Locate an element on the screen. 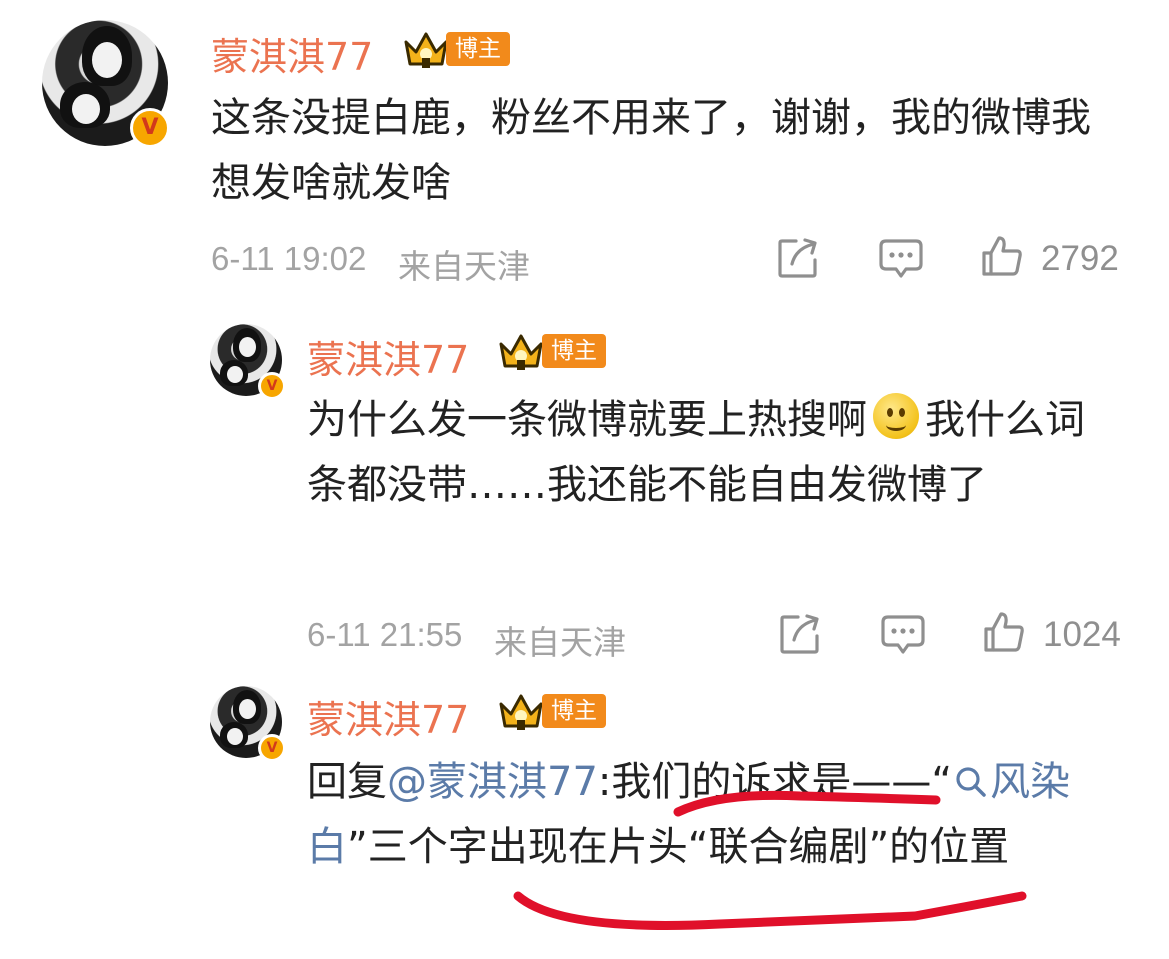 The image size is (1169, 959). comment-text-part: 为什么发一条微博就要上热搜啊 is located at coordinates (587, 420).